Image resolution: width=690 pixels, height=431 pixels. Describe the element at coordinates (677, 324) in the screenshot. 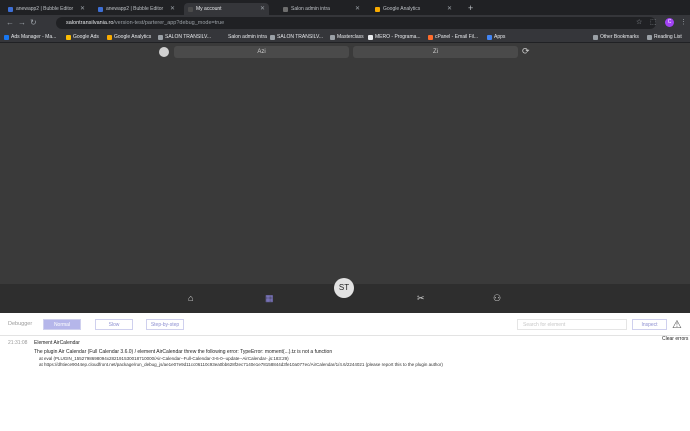

I see `warning-icon: ⚠` at that location.